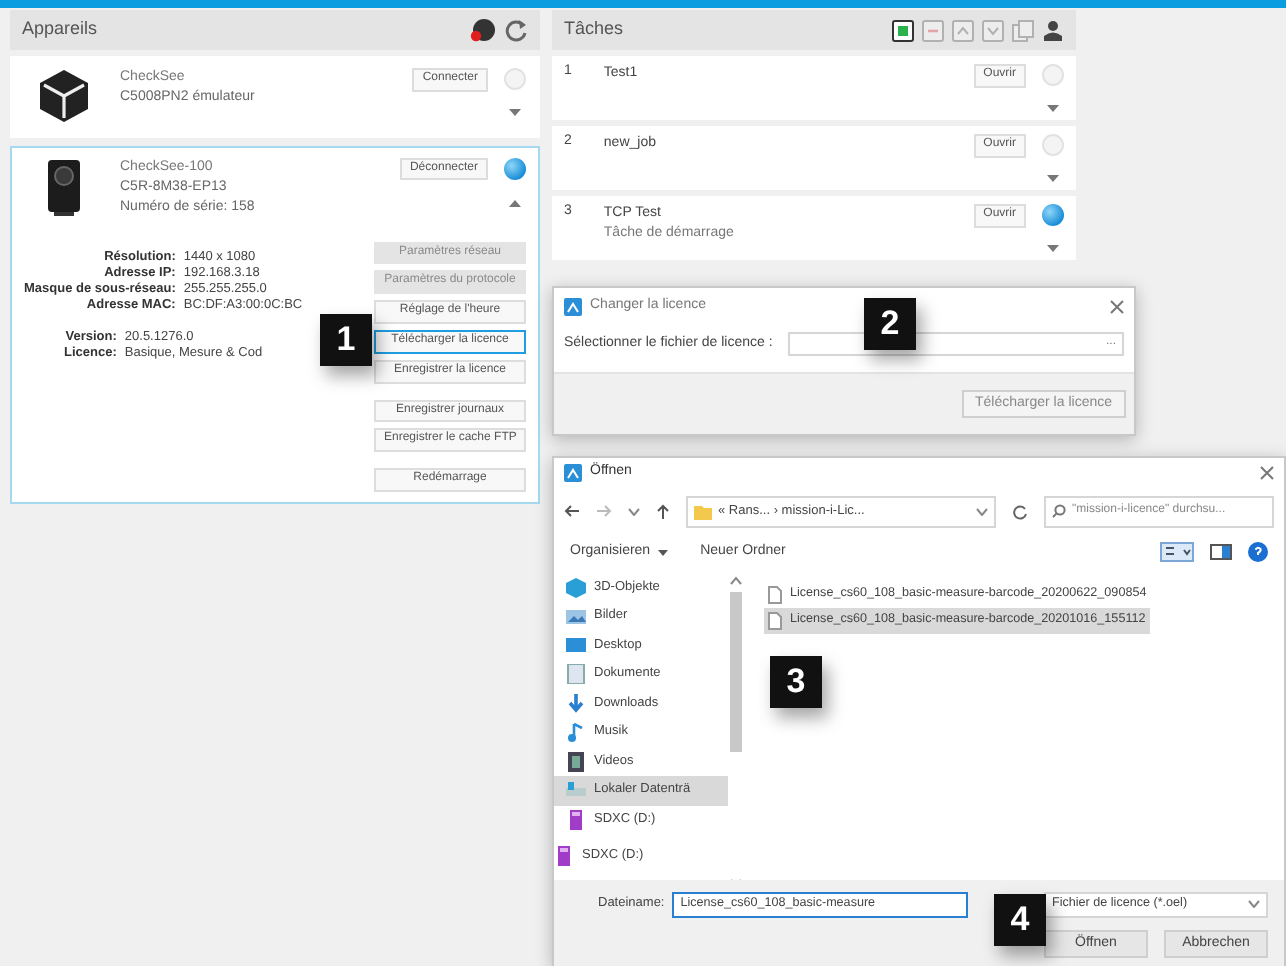 This screenshot has height=966, width=1286. Describe the element at coordinates (515, 203) in the screenshot. I see `chevron-up-icon` at that location.